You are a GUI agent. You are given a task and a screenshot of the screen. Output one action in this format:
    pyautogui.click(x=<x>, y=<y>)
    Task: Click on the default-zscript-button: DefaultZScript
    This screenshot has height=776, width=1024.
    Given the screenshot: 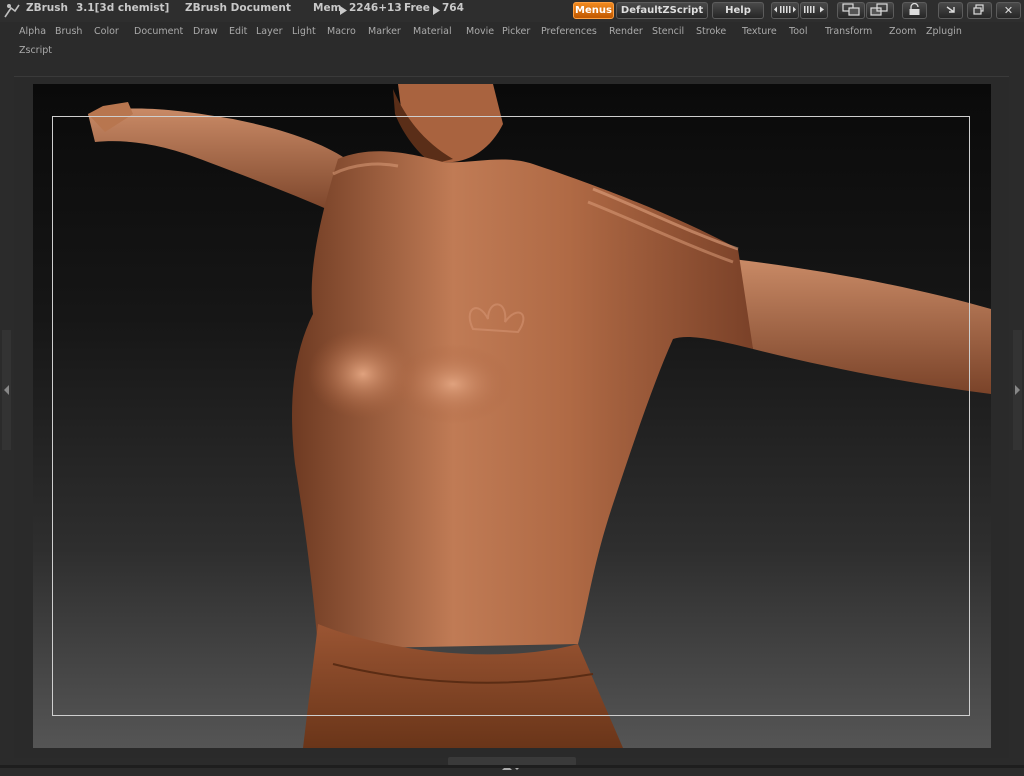 What is the action you would take?
    pyautogui.click(x=662, y=10)
    